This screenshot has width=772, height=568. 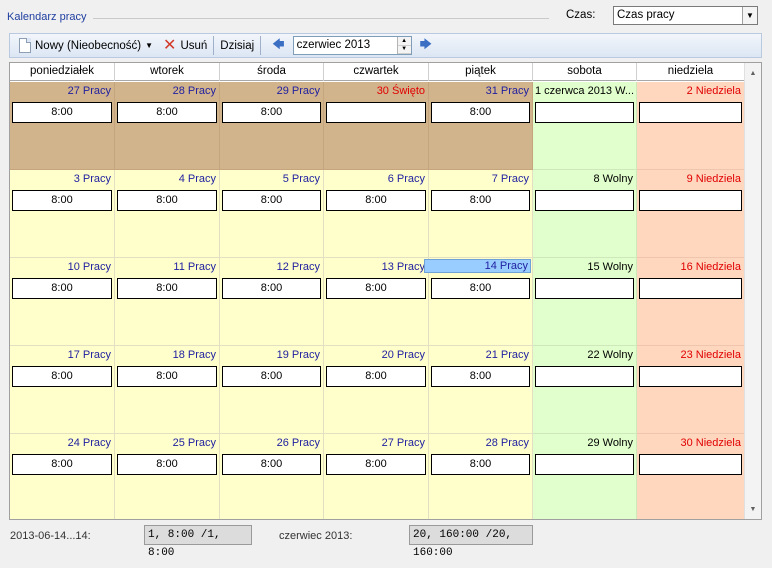 I want to click on calendar-day-cell: 15 Wolny, so click(x=585, y=302).